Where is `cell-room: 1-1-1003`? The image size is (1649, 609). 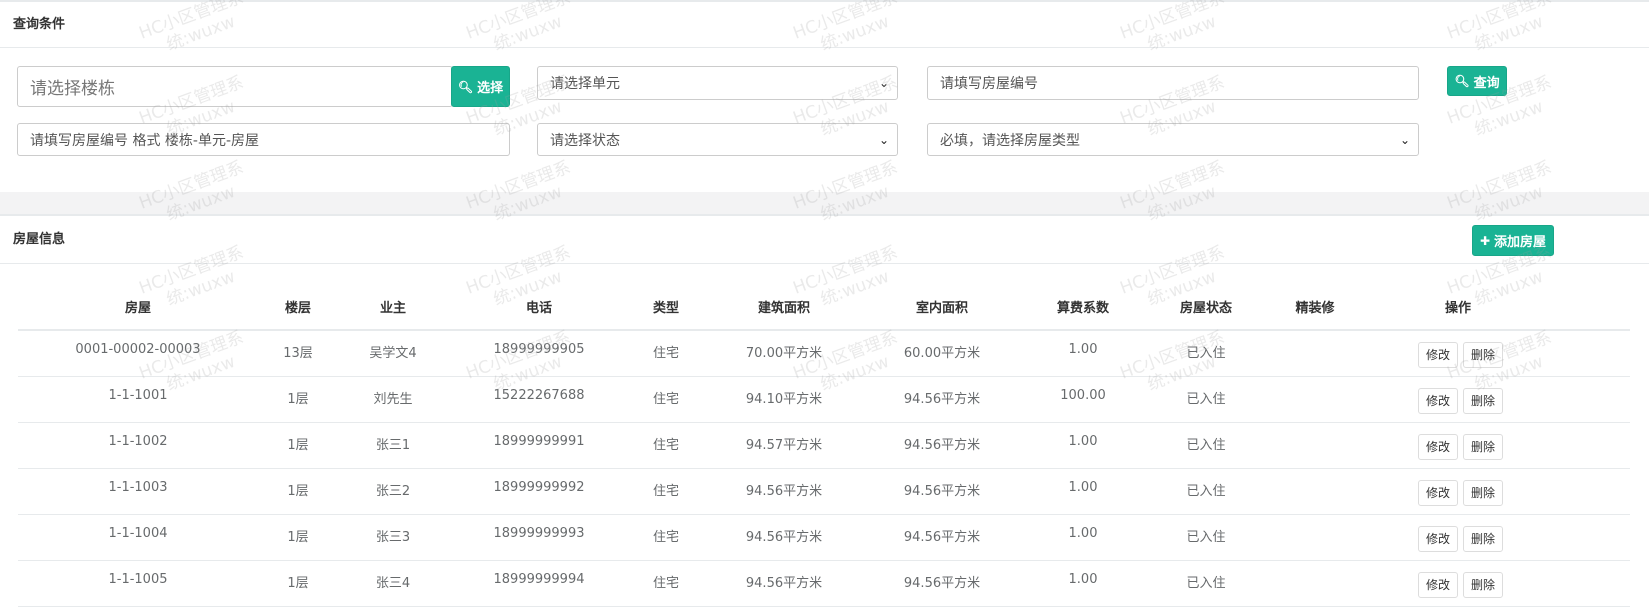
cell-room: 1-1-1003 is located at coordinates (138, 487).